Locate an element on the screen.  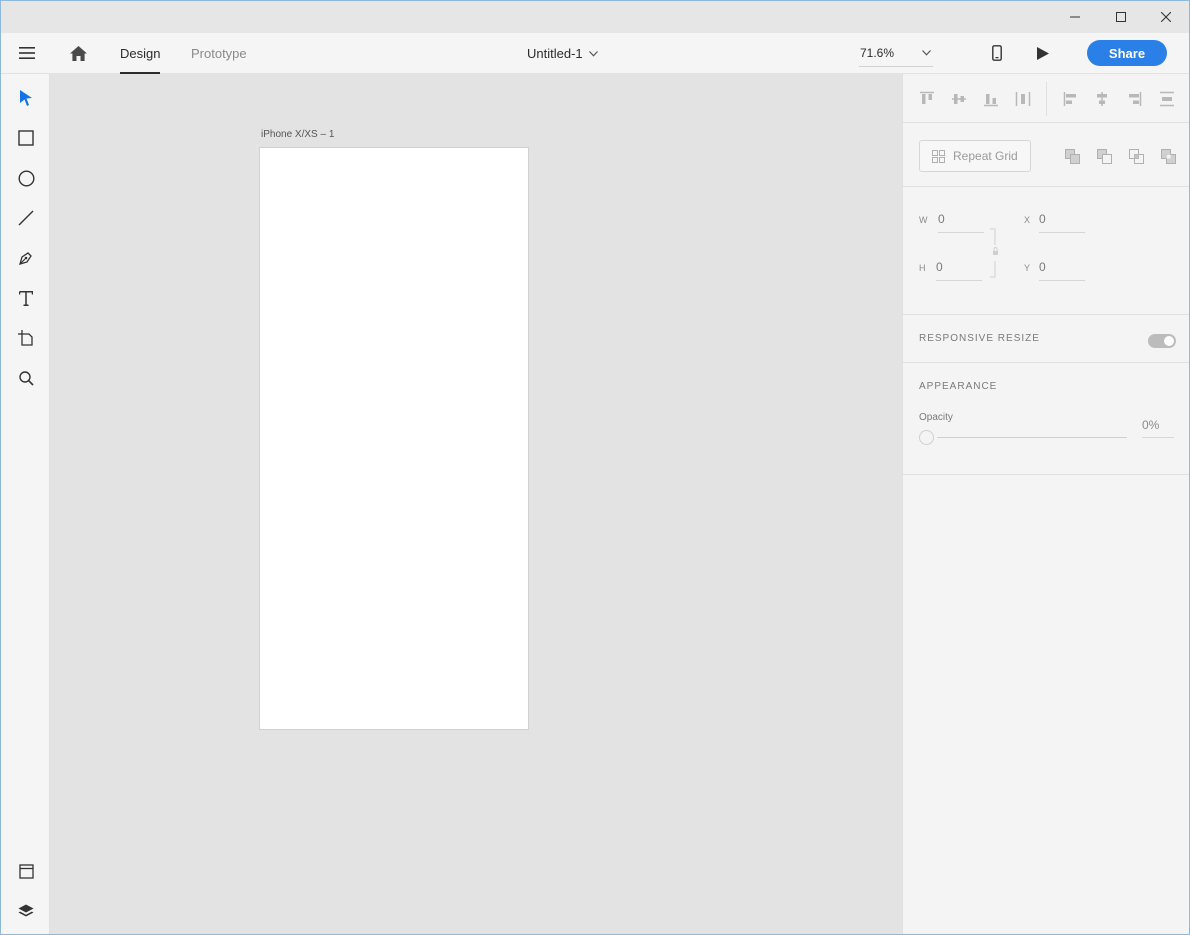
width-label: W is located at coordinates (923, 220).